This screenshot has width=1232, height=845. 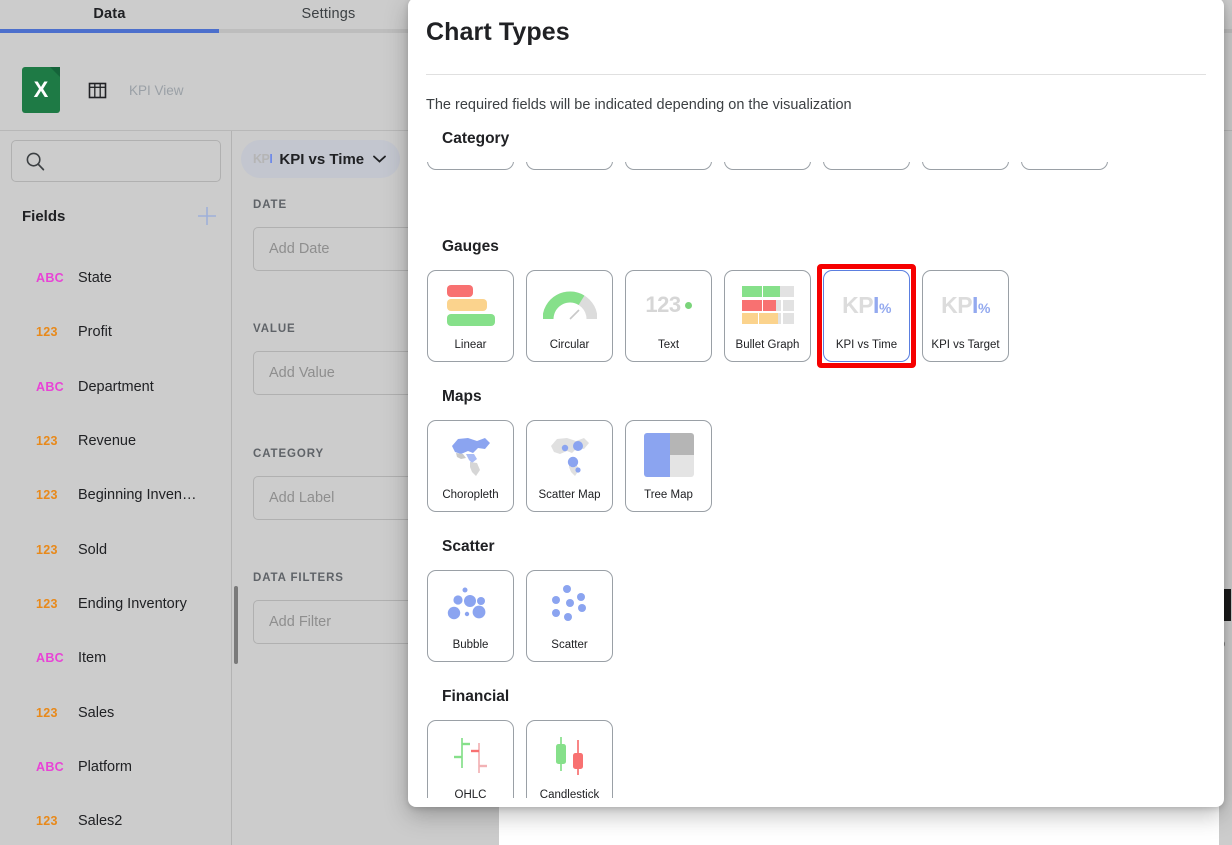 I want to click on dropzone-date-placeholder: Add Date, so click(x=299, y=249).